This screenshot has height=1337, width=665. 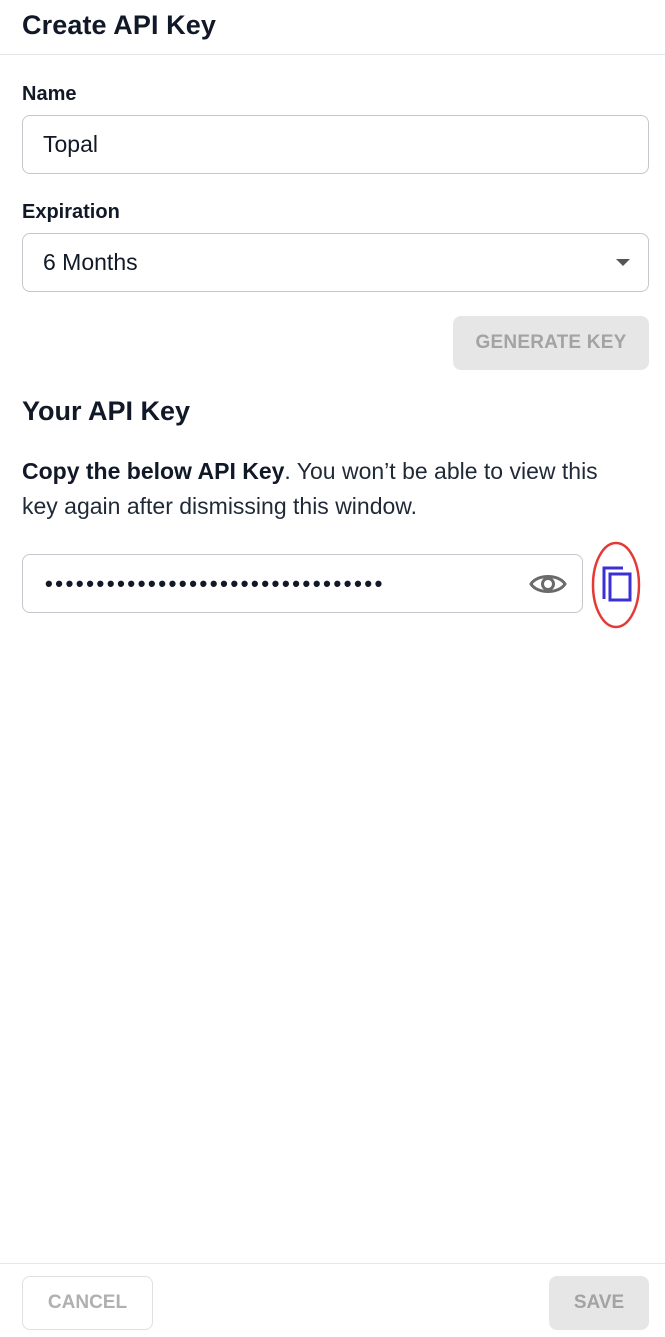 I want to click on eye-icon, so click(x=548, y=584).